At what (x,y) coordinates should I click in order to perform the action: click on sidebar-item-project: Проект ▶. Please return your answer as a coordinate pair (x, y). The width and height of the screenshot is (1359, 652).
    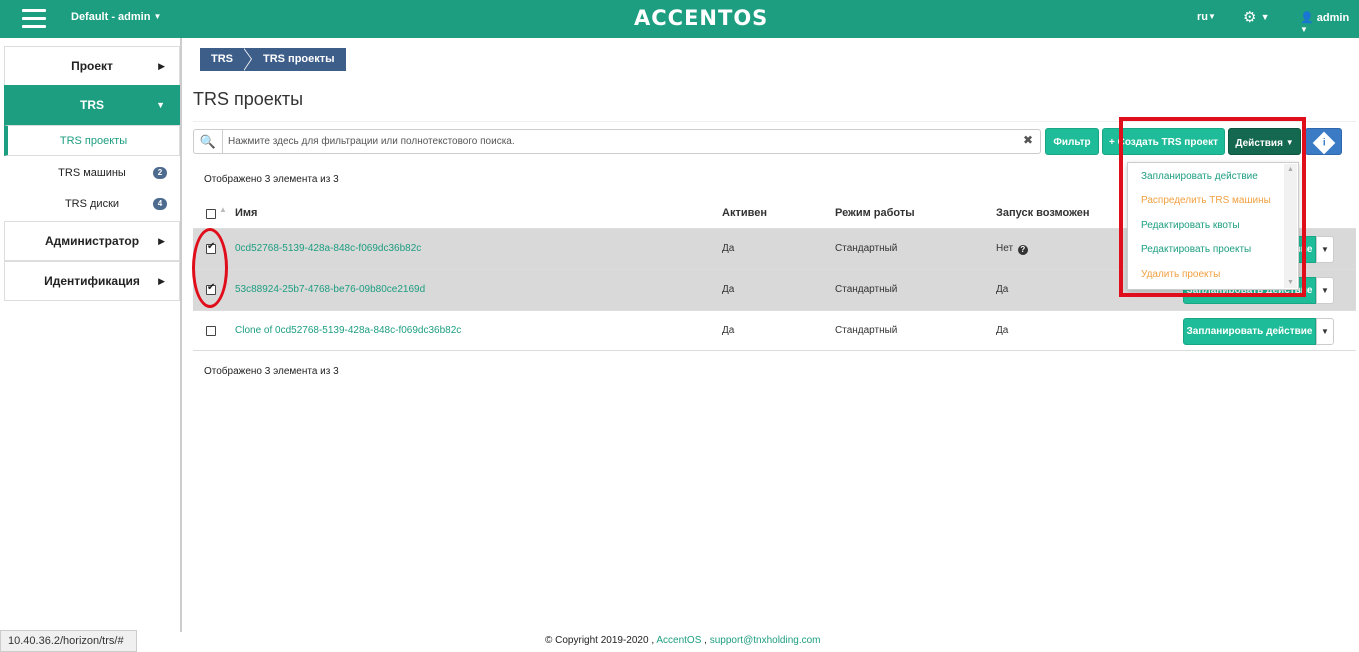
    Looking at the image, I should click on (92, 66).